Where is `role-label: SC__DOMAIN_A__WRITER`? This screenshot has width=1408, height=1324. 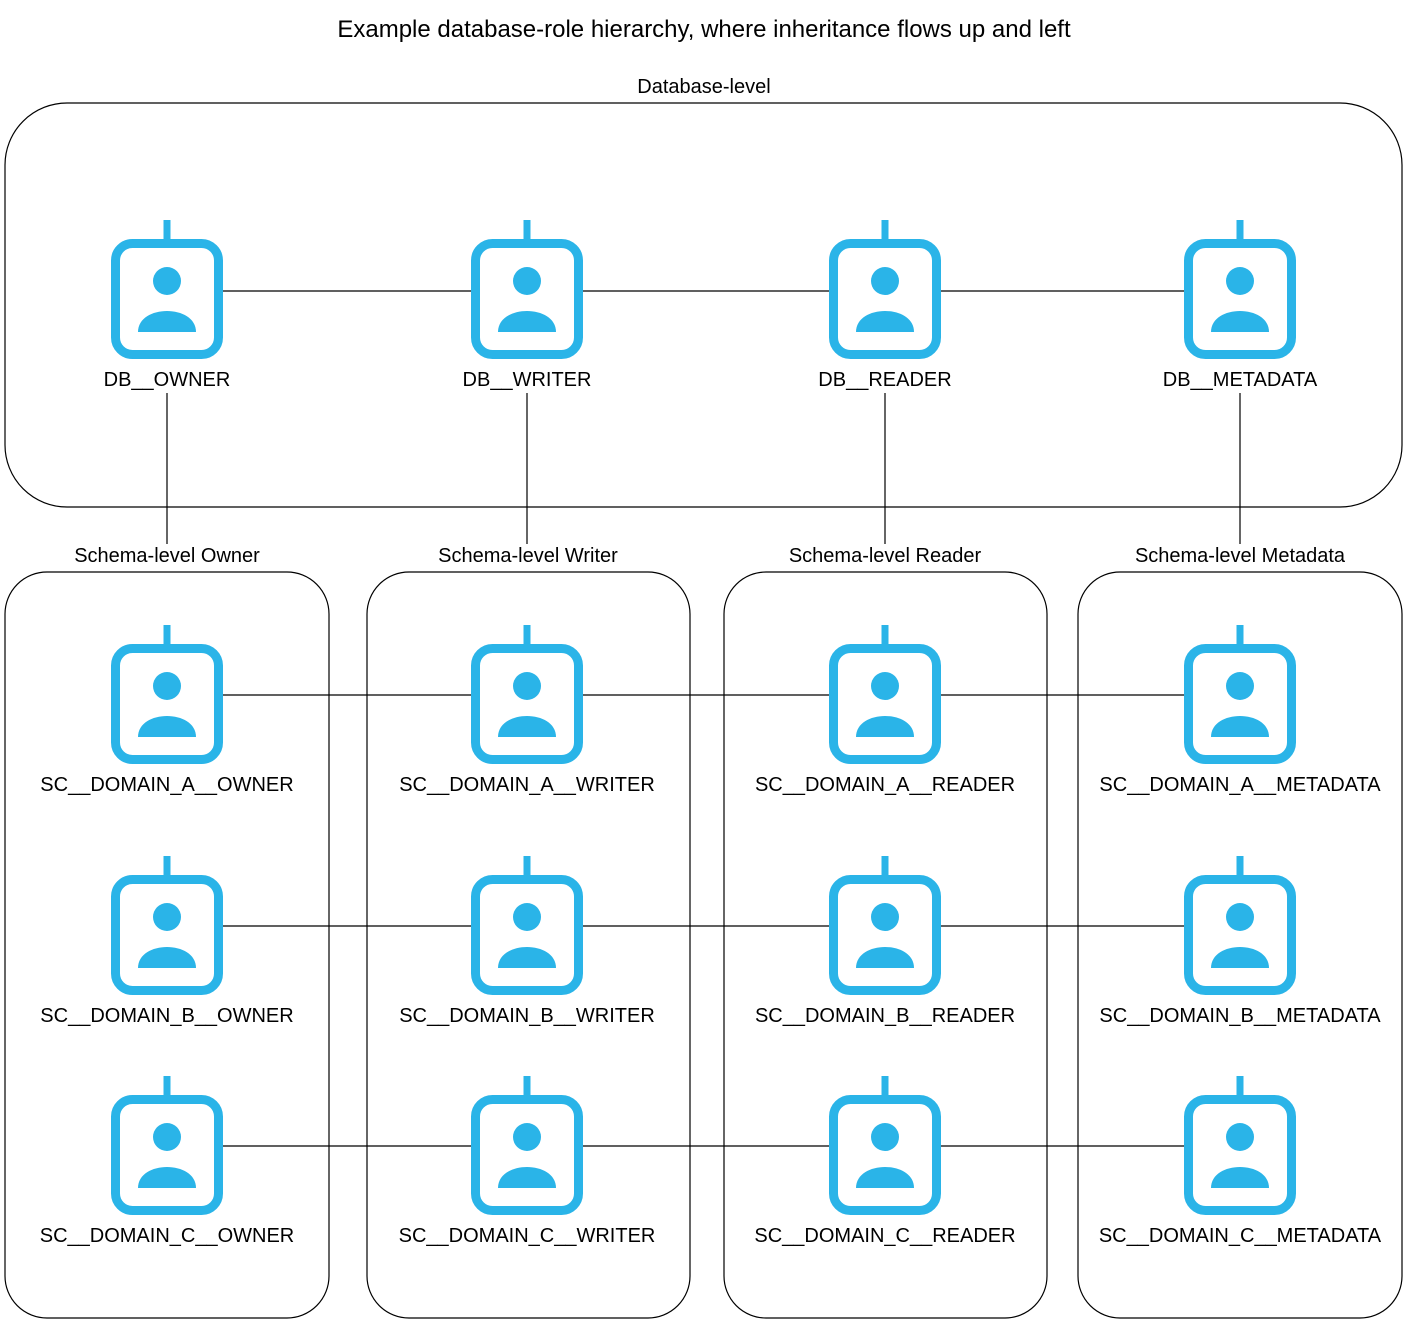 role-label: SC__DOMAIN_A__WRITER is located at coordinates (527, 785).